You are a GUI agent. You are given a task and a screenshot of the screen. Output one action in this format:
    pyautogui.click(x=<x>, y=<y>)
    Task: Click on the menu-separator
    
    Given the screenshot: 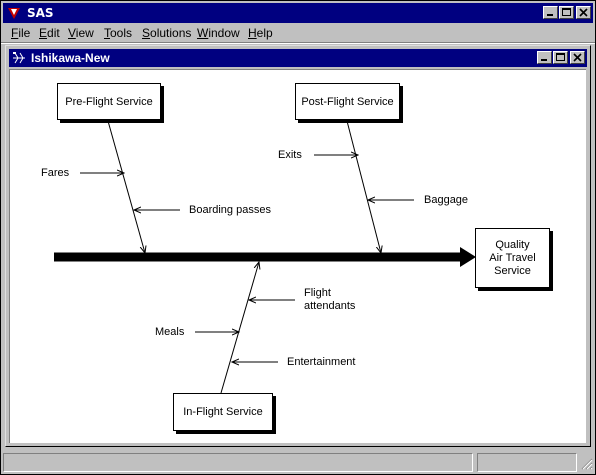 What is the action you would take?
    pyautogui.click(x=298, y=43)
    